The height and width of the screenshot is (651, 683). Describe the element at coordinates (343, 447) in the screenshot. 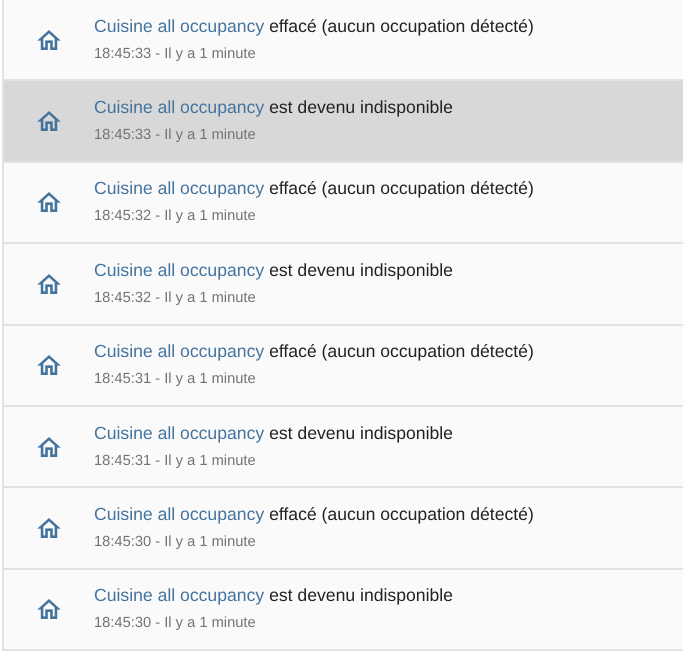

I see `log-entry: Cuisine all occupancy est devenu indisponible 18:45:31 - Il y a 1 minute` at that location.